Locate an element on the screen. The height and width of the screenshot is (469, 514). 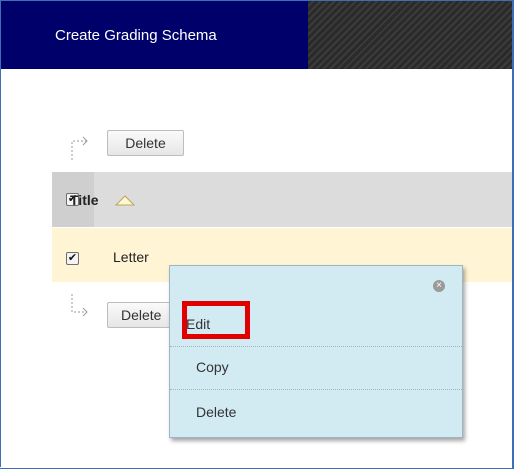
delete-button-bottom: Delete is located at coordinates (142, 315).